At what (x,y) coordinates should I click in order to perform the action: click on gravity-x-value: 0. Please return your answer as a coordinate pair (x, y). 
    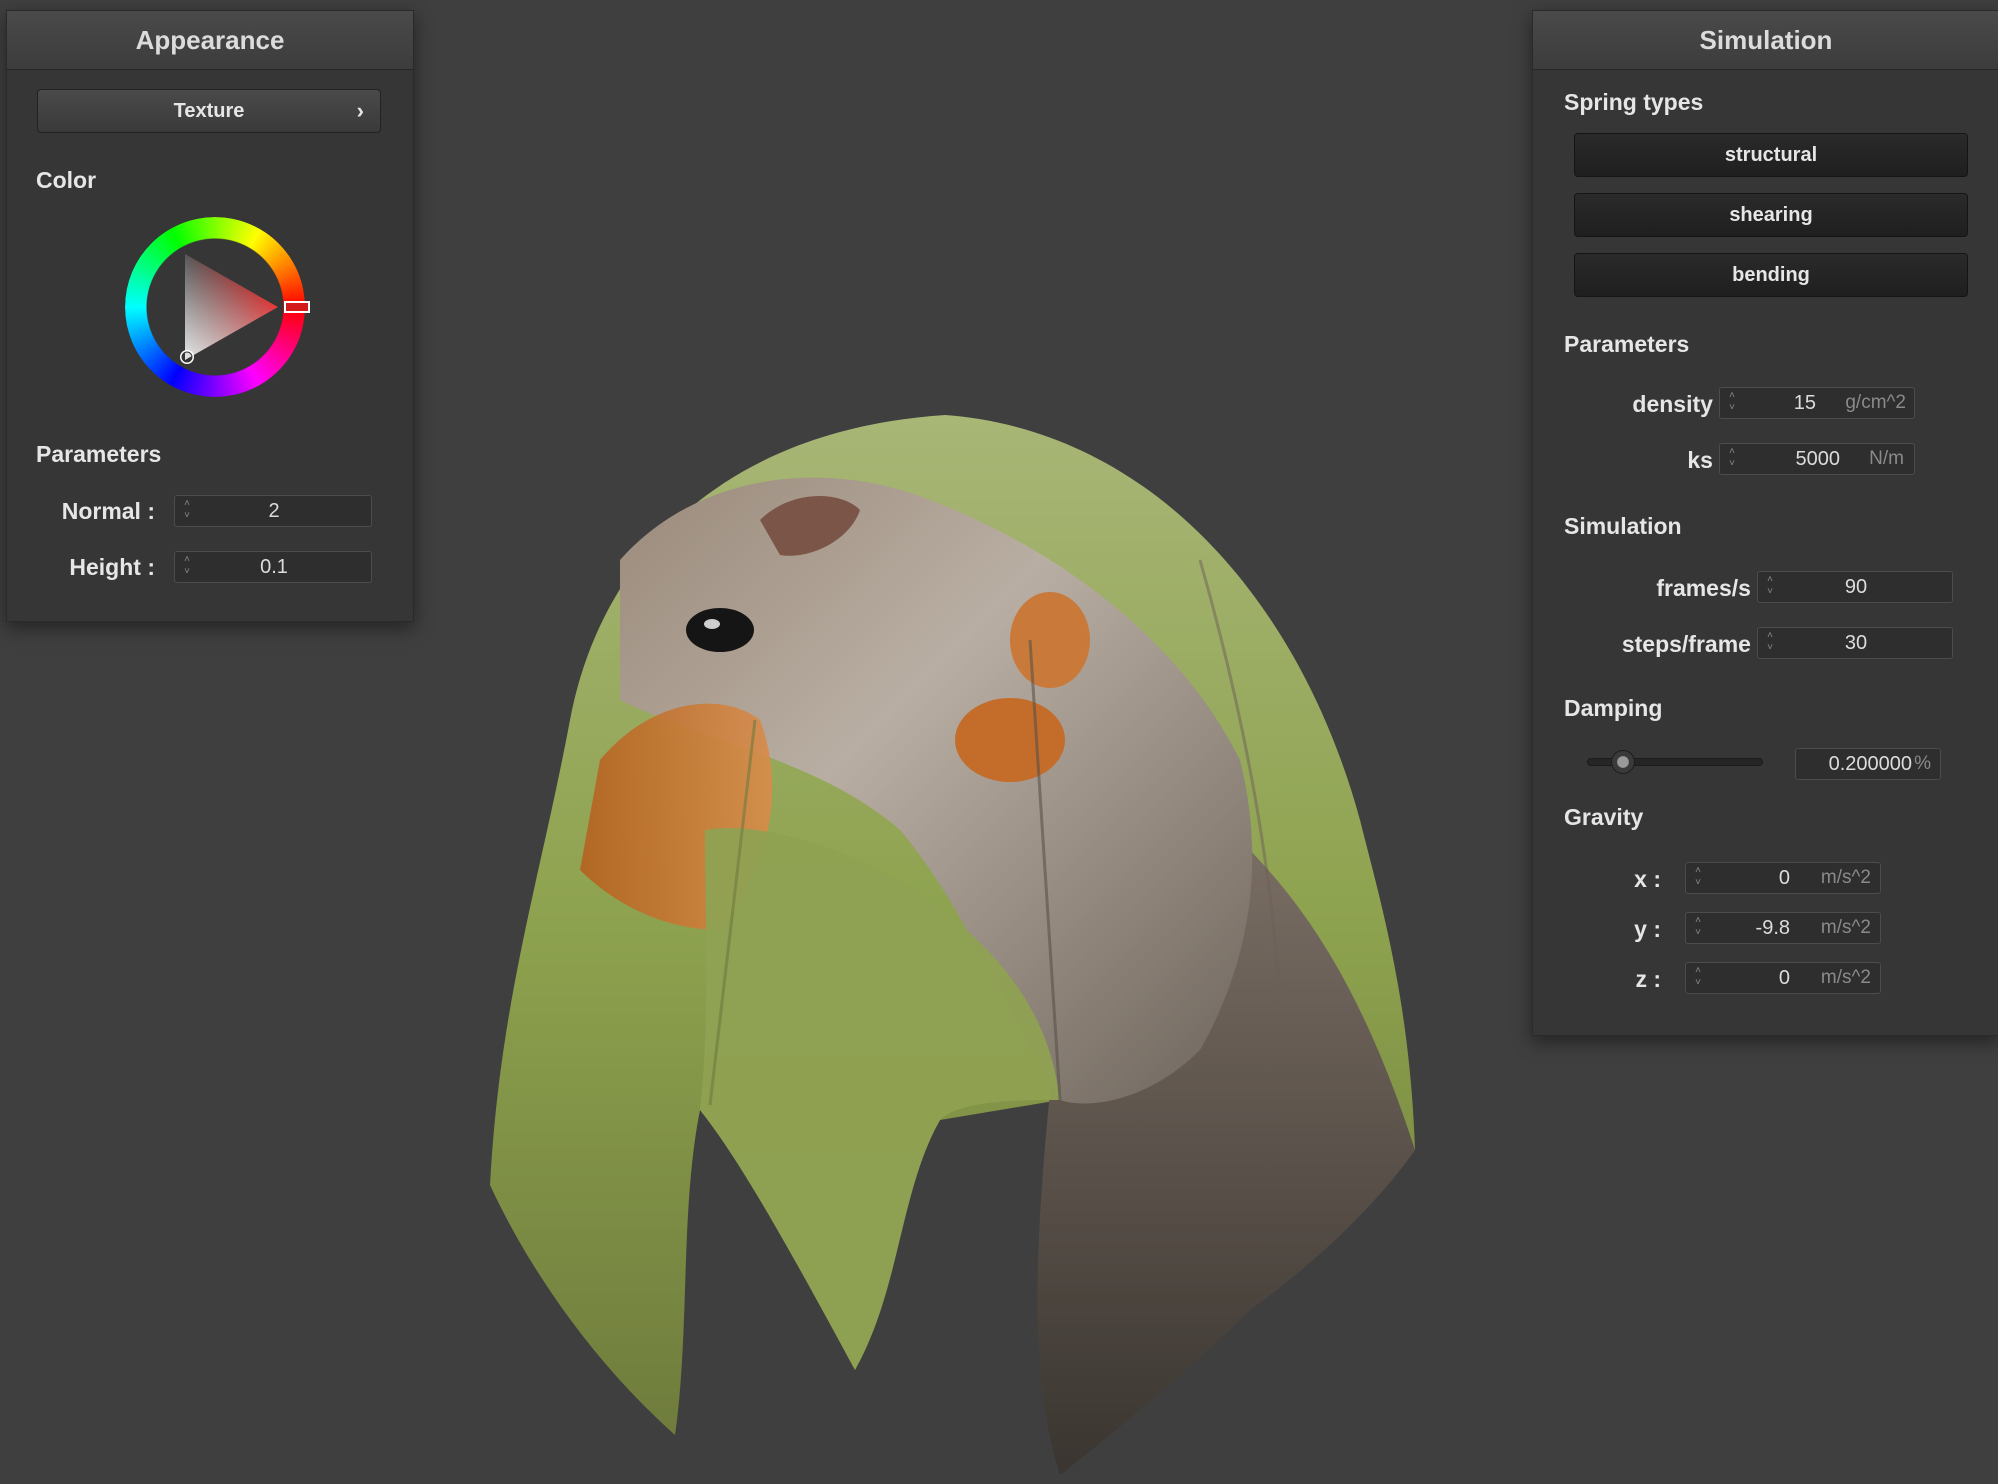
    Looking at the image, I should click on (1784, 878).